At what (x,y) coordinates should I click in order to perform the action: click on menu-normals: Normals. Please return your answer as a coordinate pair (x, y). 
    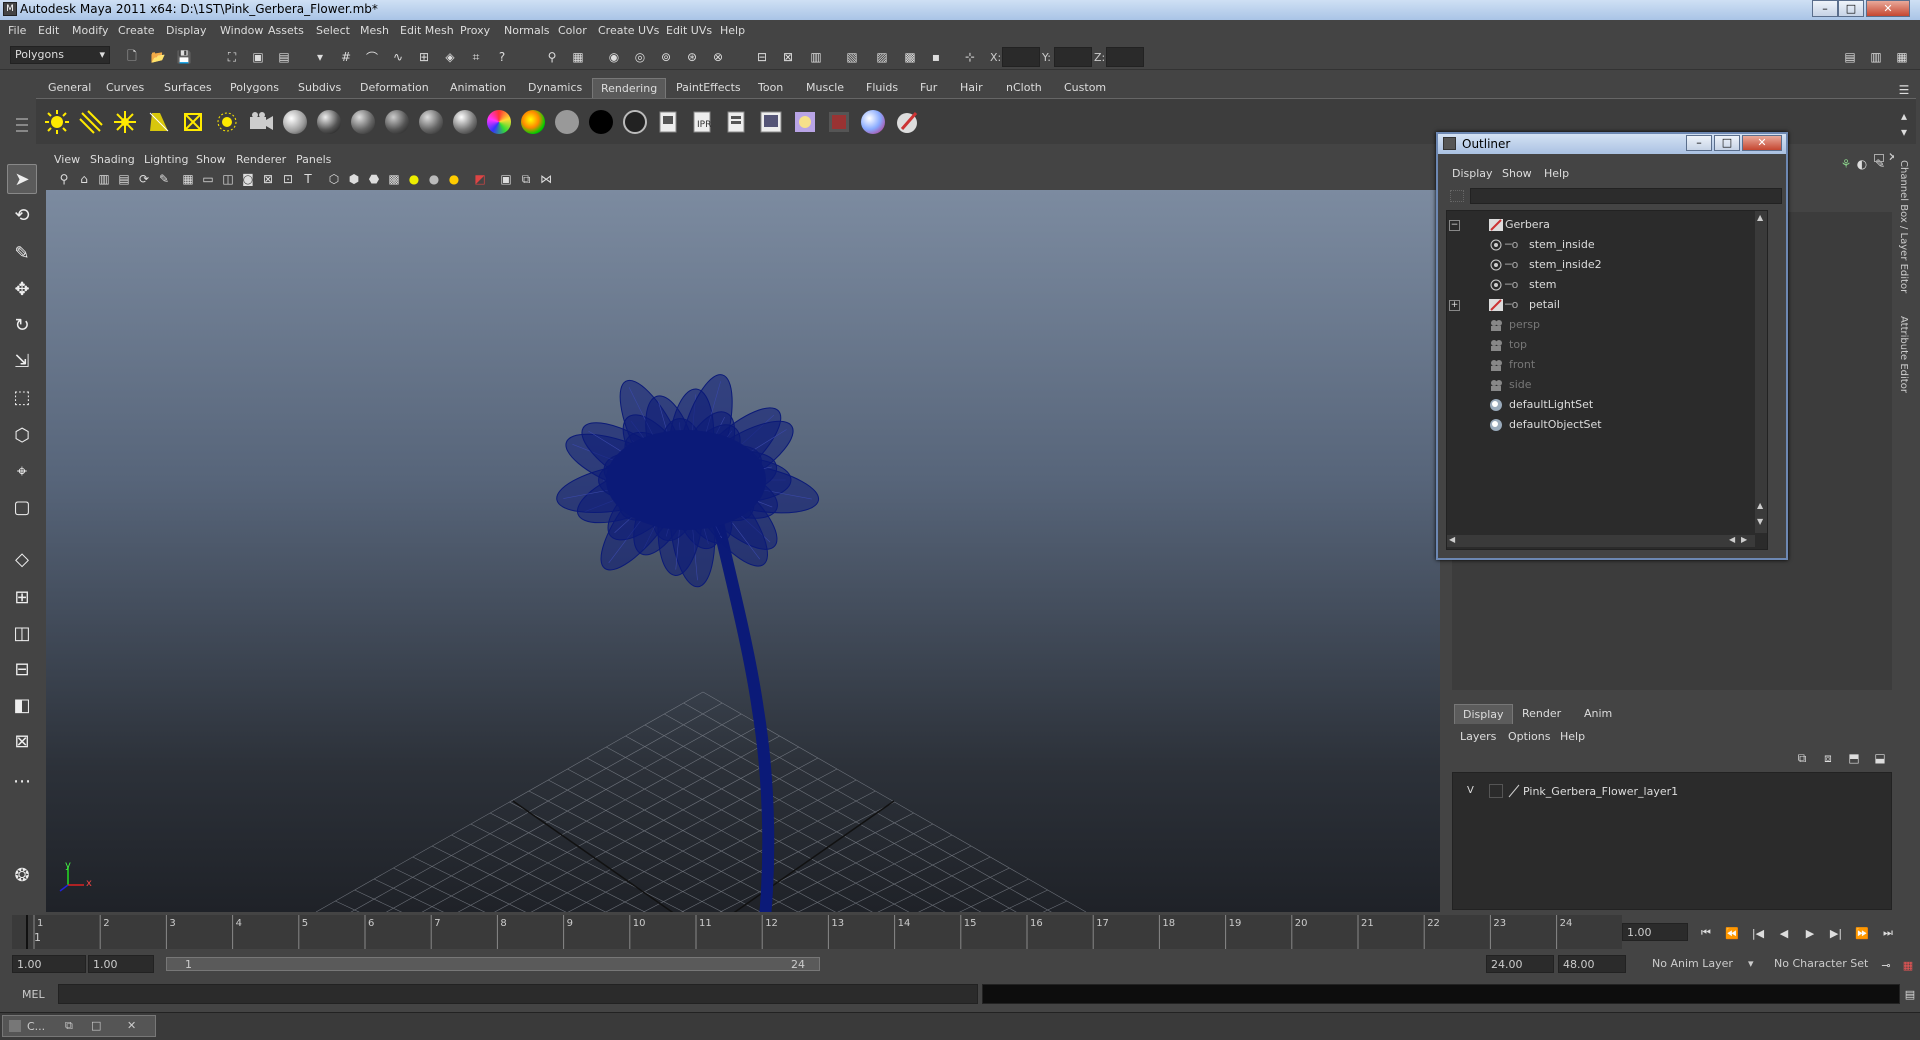
    Looking at the image, I should click on (527, 30).